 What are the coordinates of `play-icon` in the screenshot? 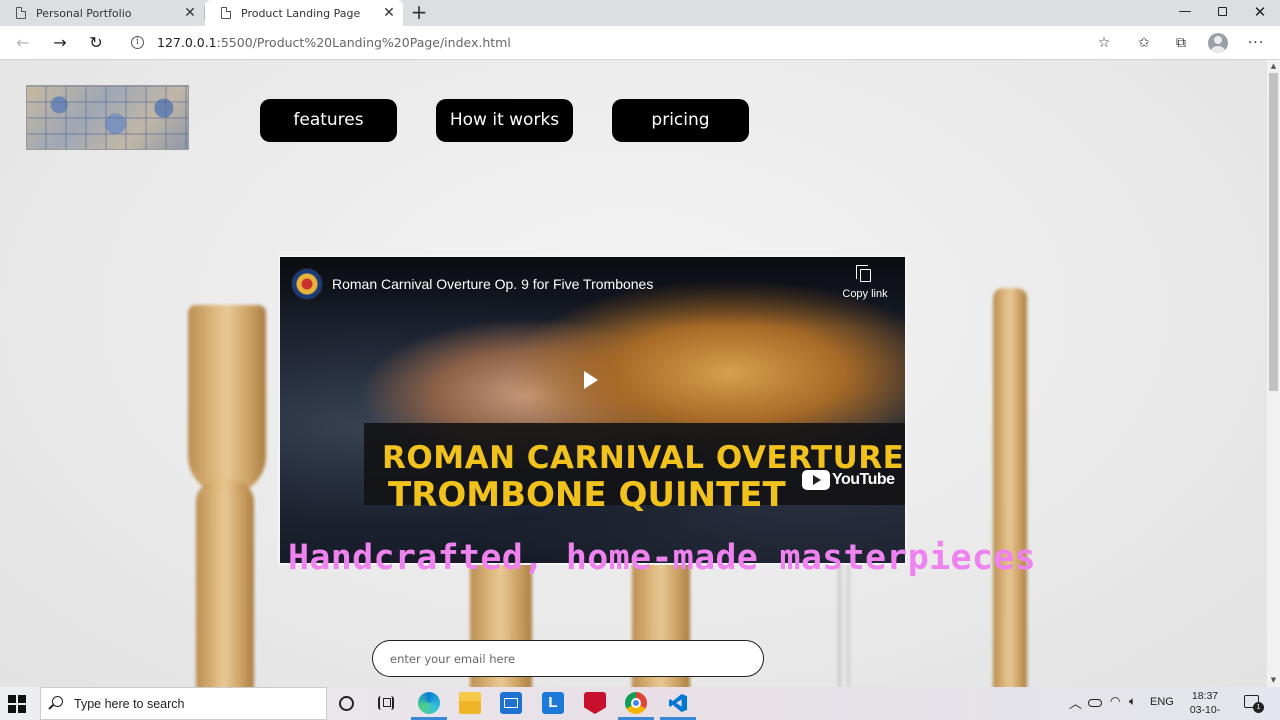 It's located at (591, 380).